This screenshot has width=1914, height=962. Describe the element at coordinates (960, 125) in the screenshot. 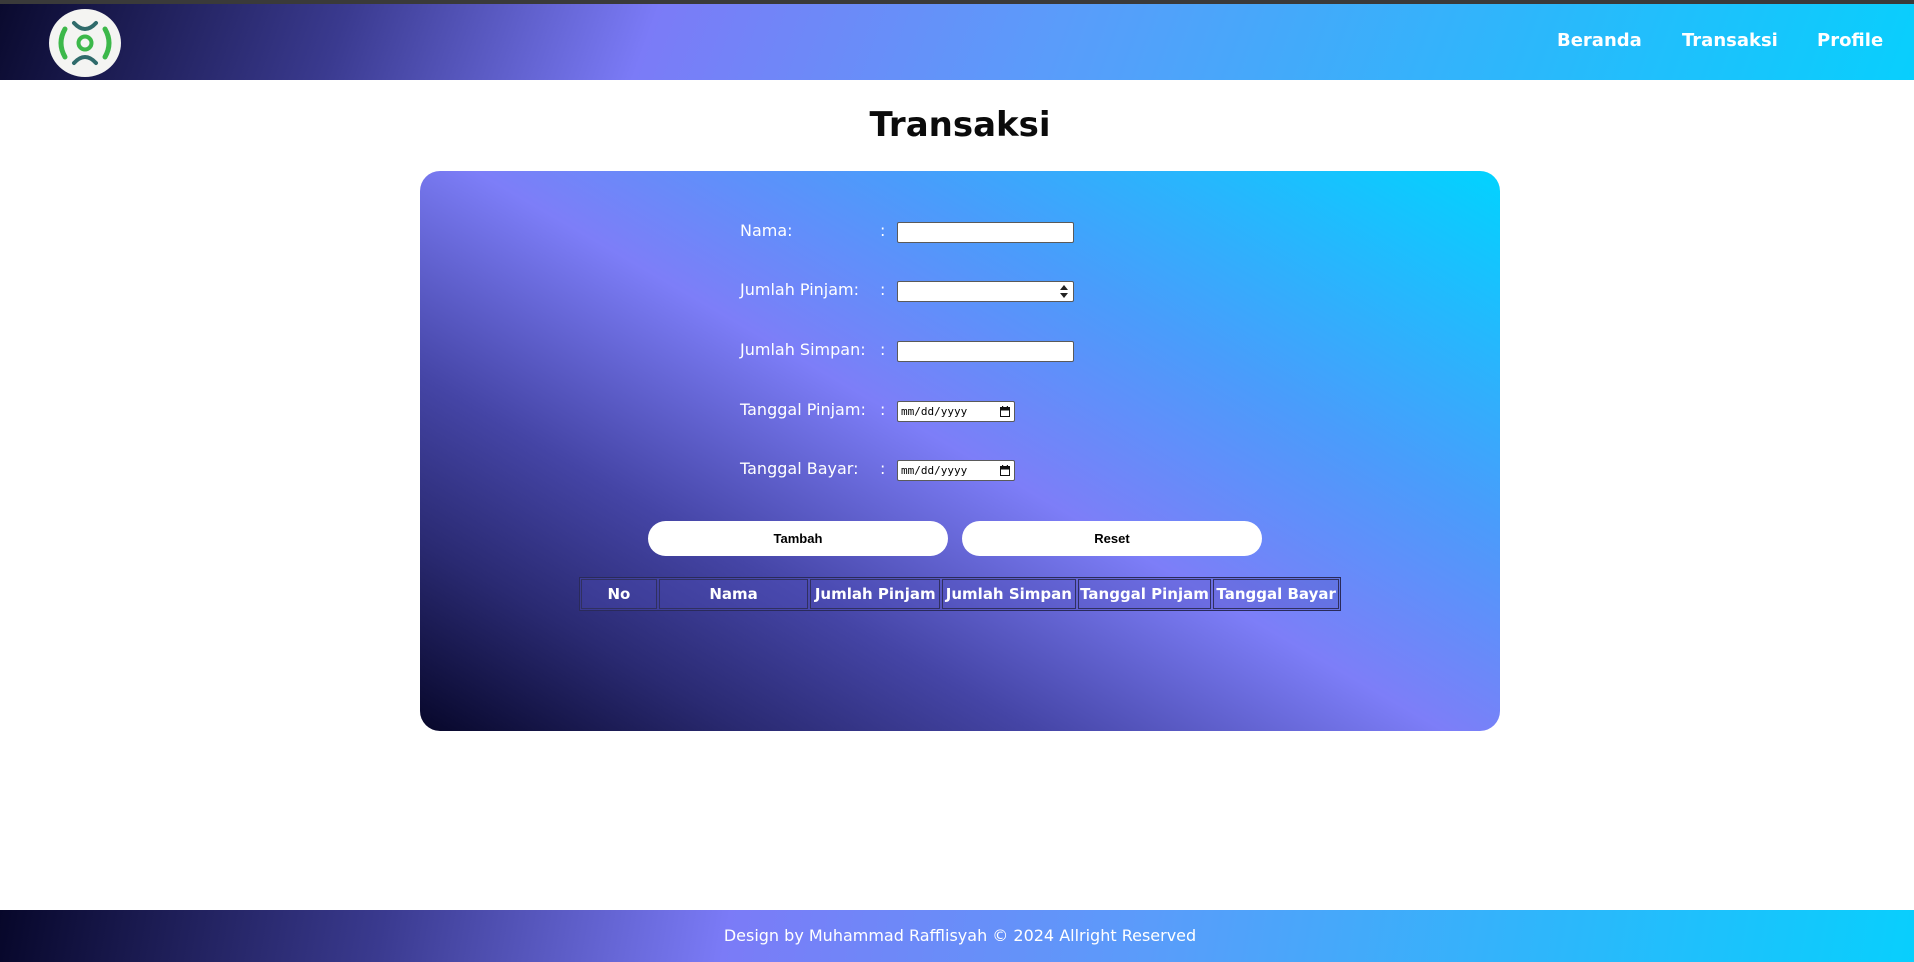

I see `page-title: Transaksi` at that location.